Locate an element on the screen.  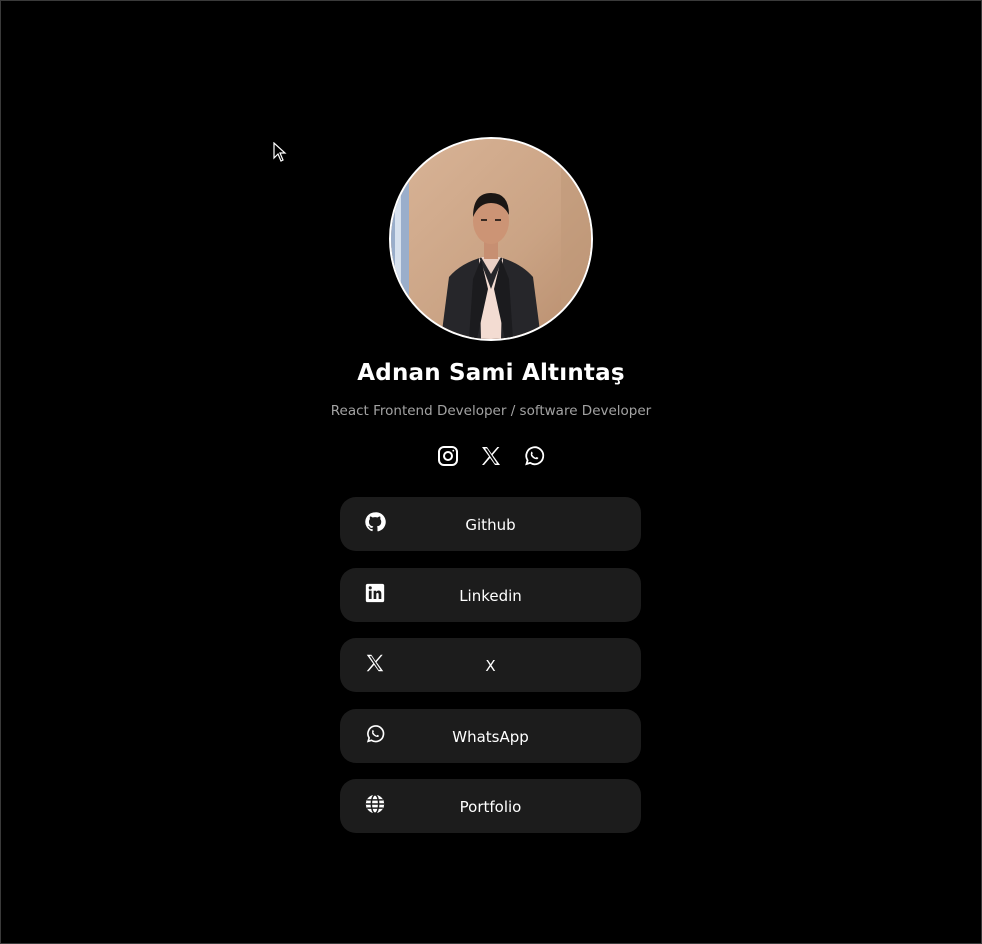
x-icon is located at coordinates (491, 455).